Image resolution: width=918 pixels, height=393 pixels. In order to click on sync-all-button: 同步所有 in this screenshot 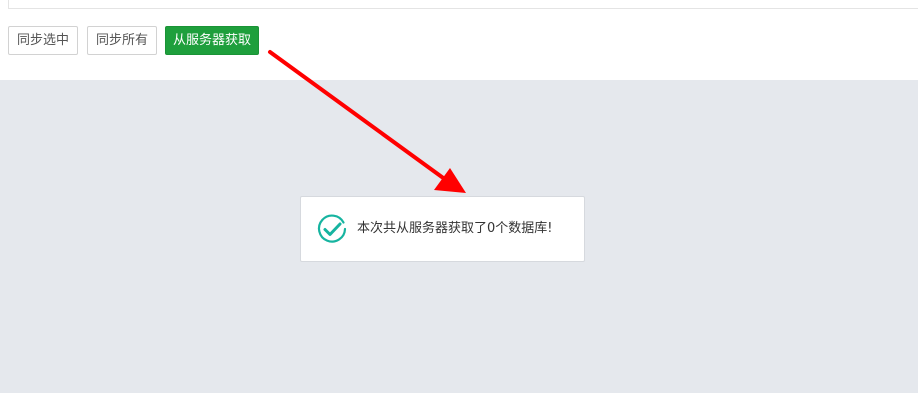, I will do `click(122, 40)`.